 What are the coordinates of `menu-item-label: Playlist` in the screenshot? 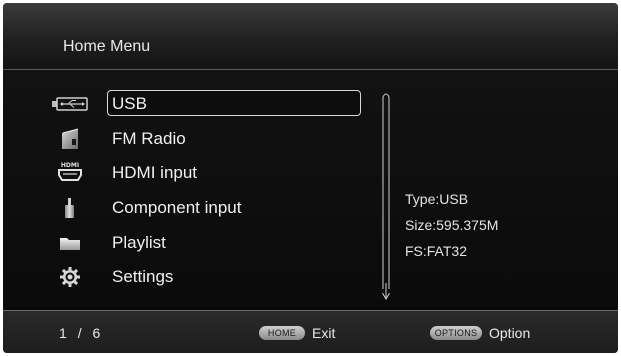 It's located at (139, 242).